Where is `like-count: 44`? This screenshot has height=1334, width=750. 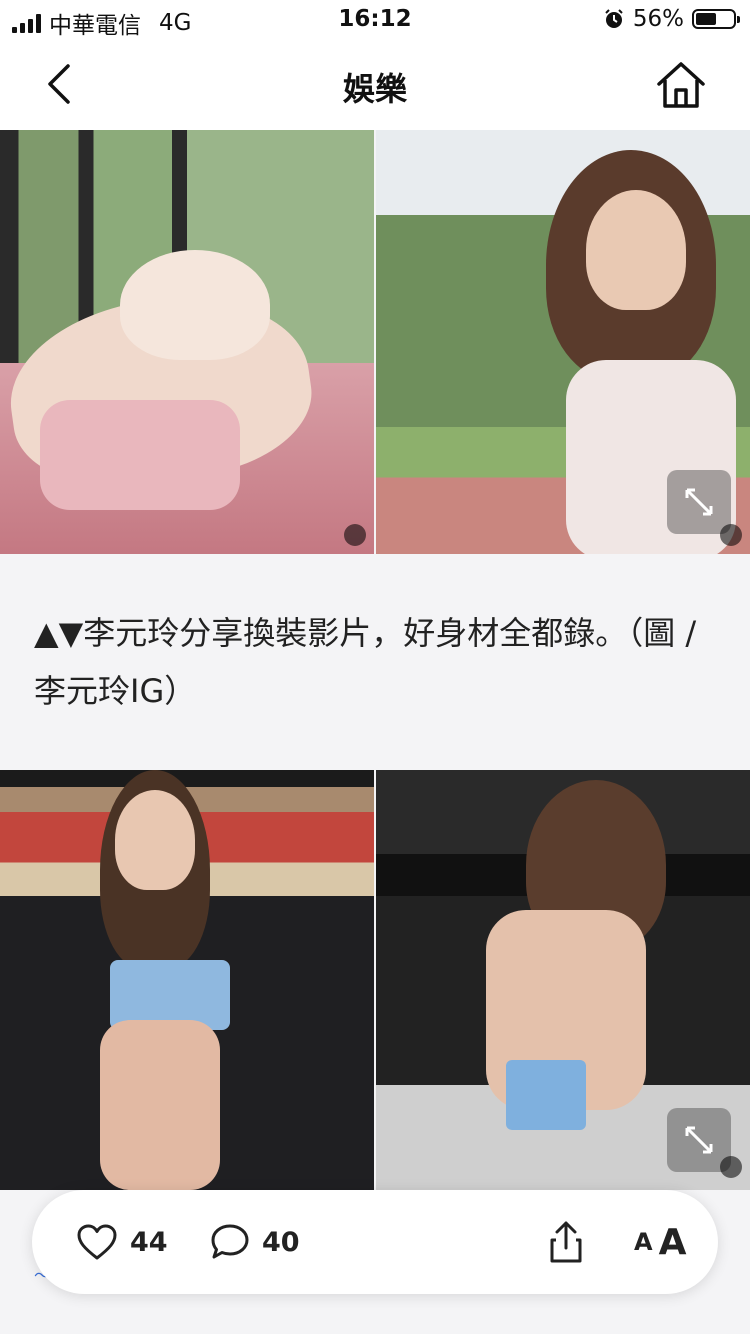 like-count: 44 is located at coordinates (149, 1242).